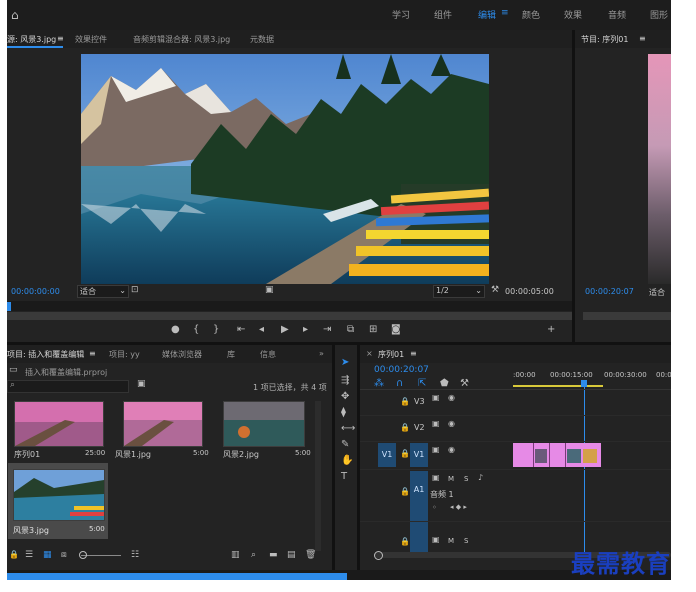 The width and height of the screenshot is (696, 592). What do you see at coordinates (604, 39) in the screenshot?
I see `tab-program: 节目: 序列01` at bounding box center [604, 39].